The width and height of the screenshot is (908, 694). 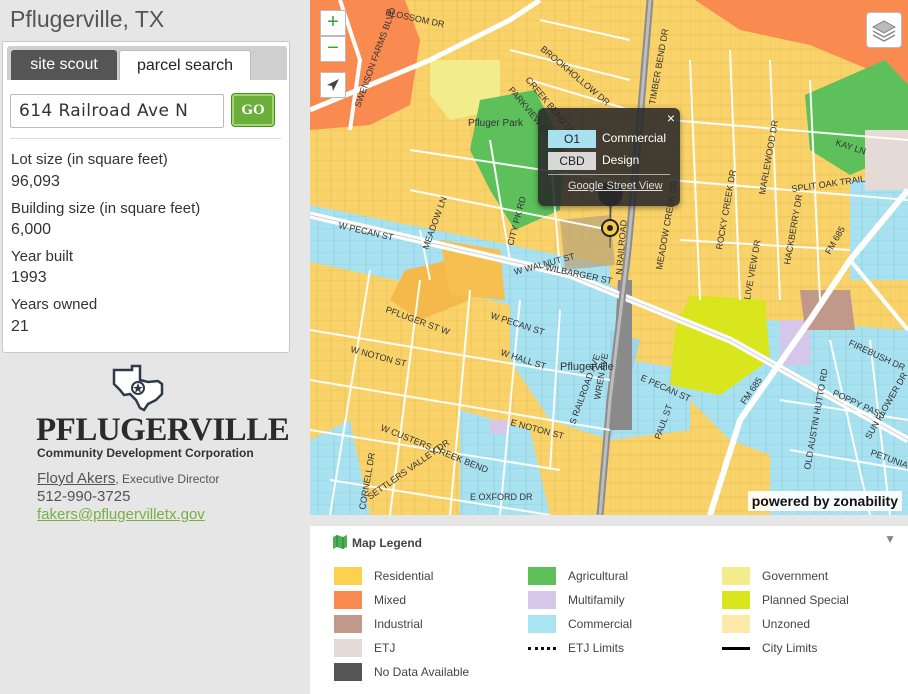 I want to click on legend-label: Mixed, so click(x=390, y=600).